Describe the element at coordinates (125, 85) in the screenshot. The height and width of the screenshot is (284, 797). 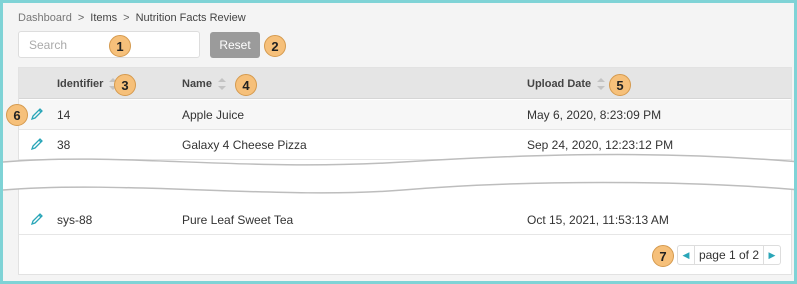
I see `callout-badge-3: 3` at that location.